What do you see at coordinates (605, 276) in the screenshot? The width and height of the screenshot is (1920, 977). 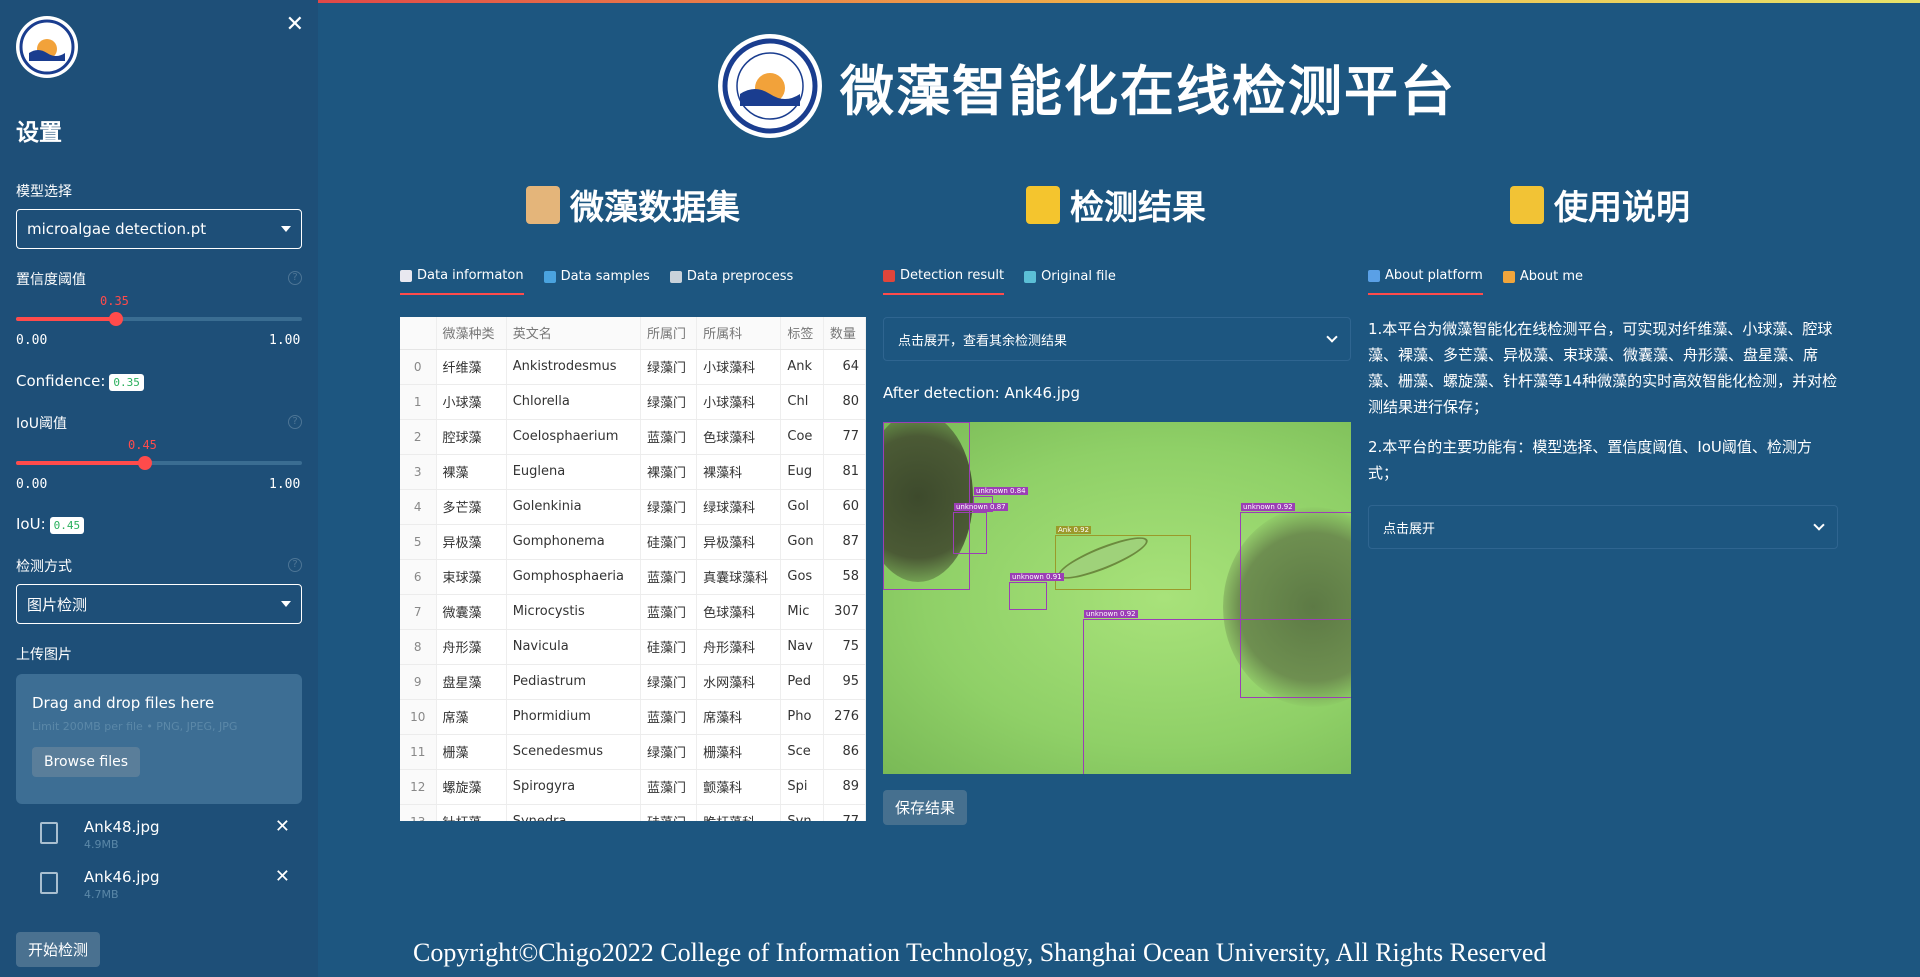 I see `tab-label: Data samples` at bounding box center [605, 276].